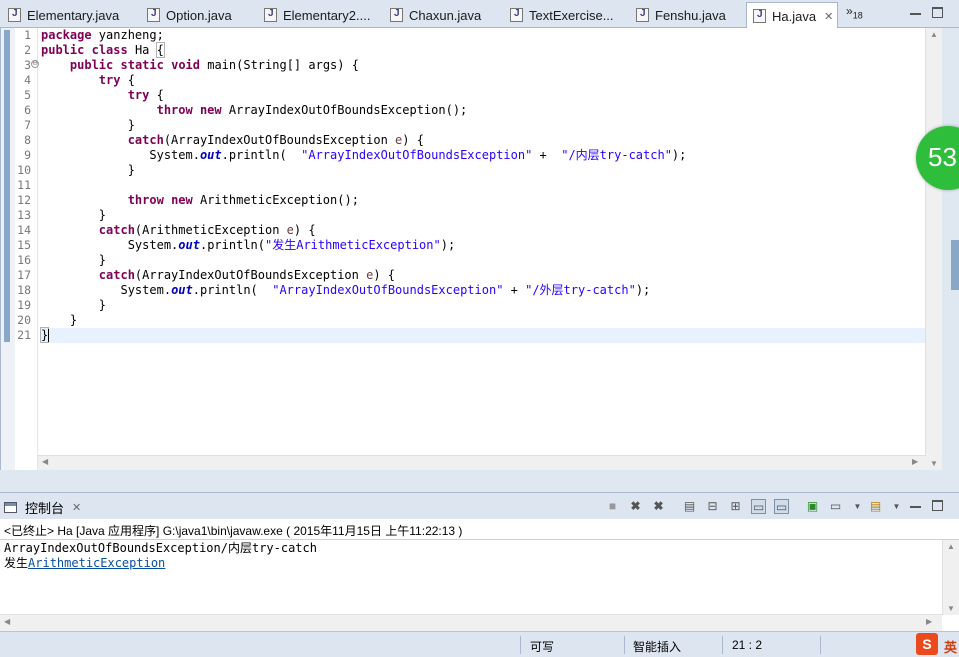  What do you see at coordinates (24, 245) in the screenshot?
I see `line-number: 15` at bounding box center [24, 245].